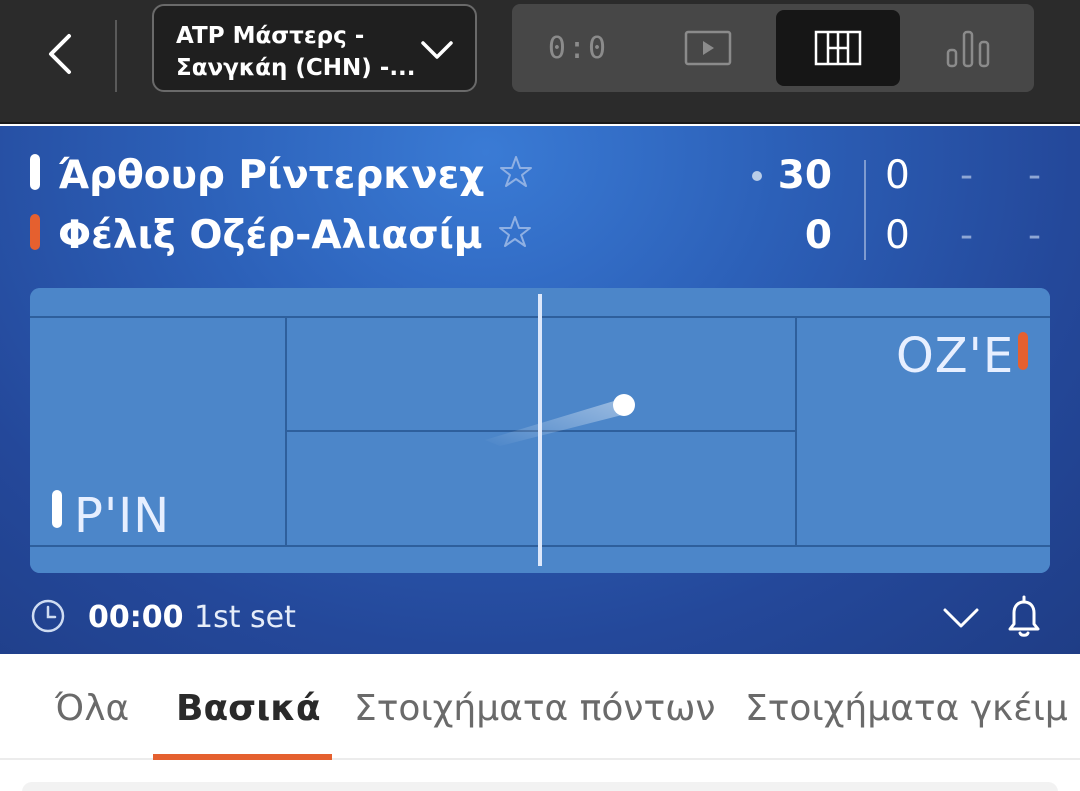 This screenshot has height=791, width=1080. I want to click on player-2-set-3: -, so click(1034, 235).